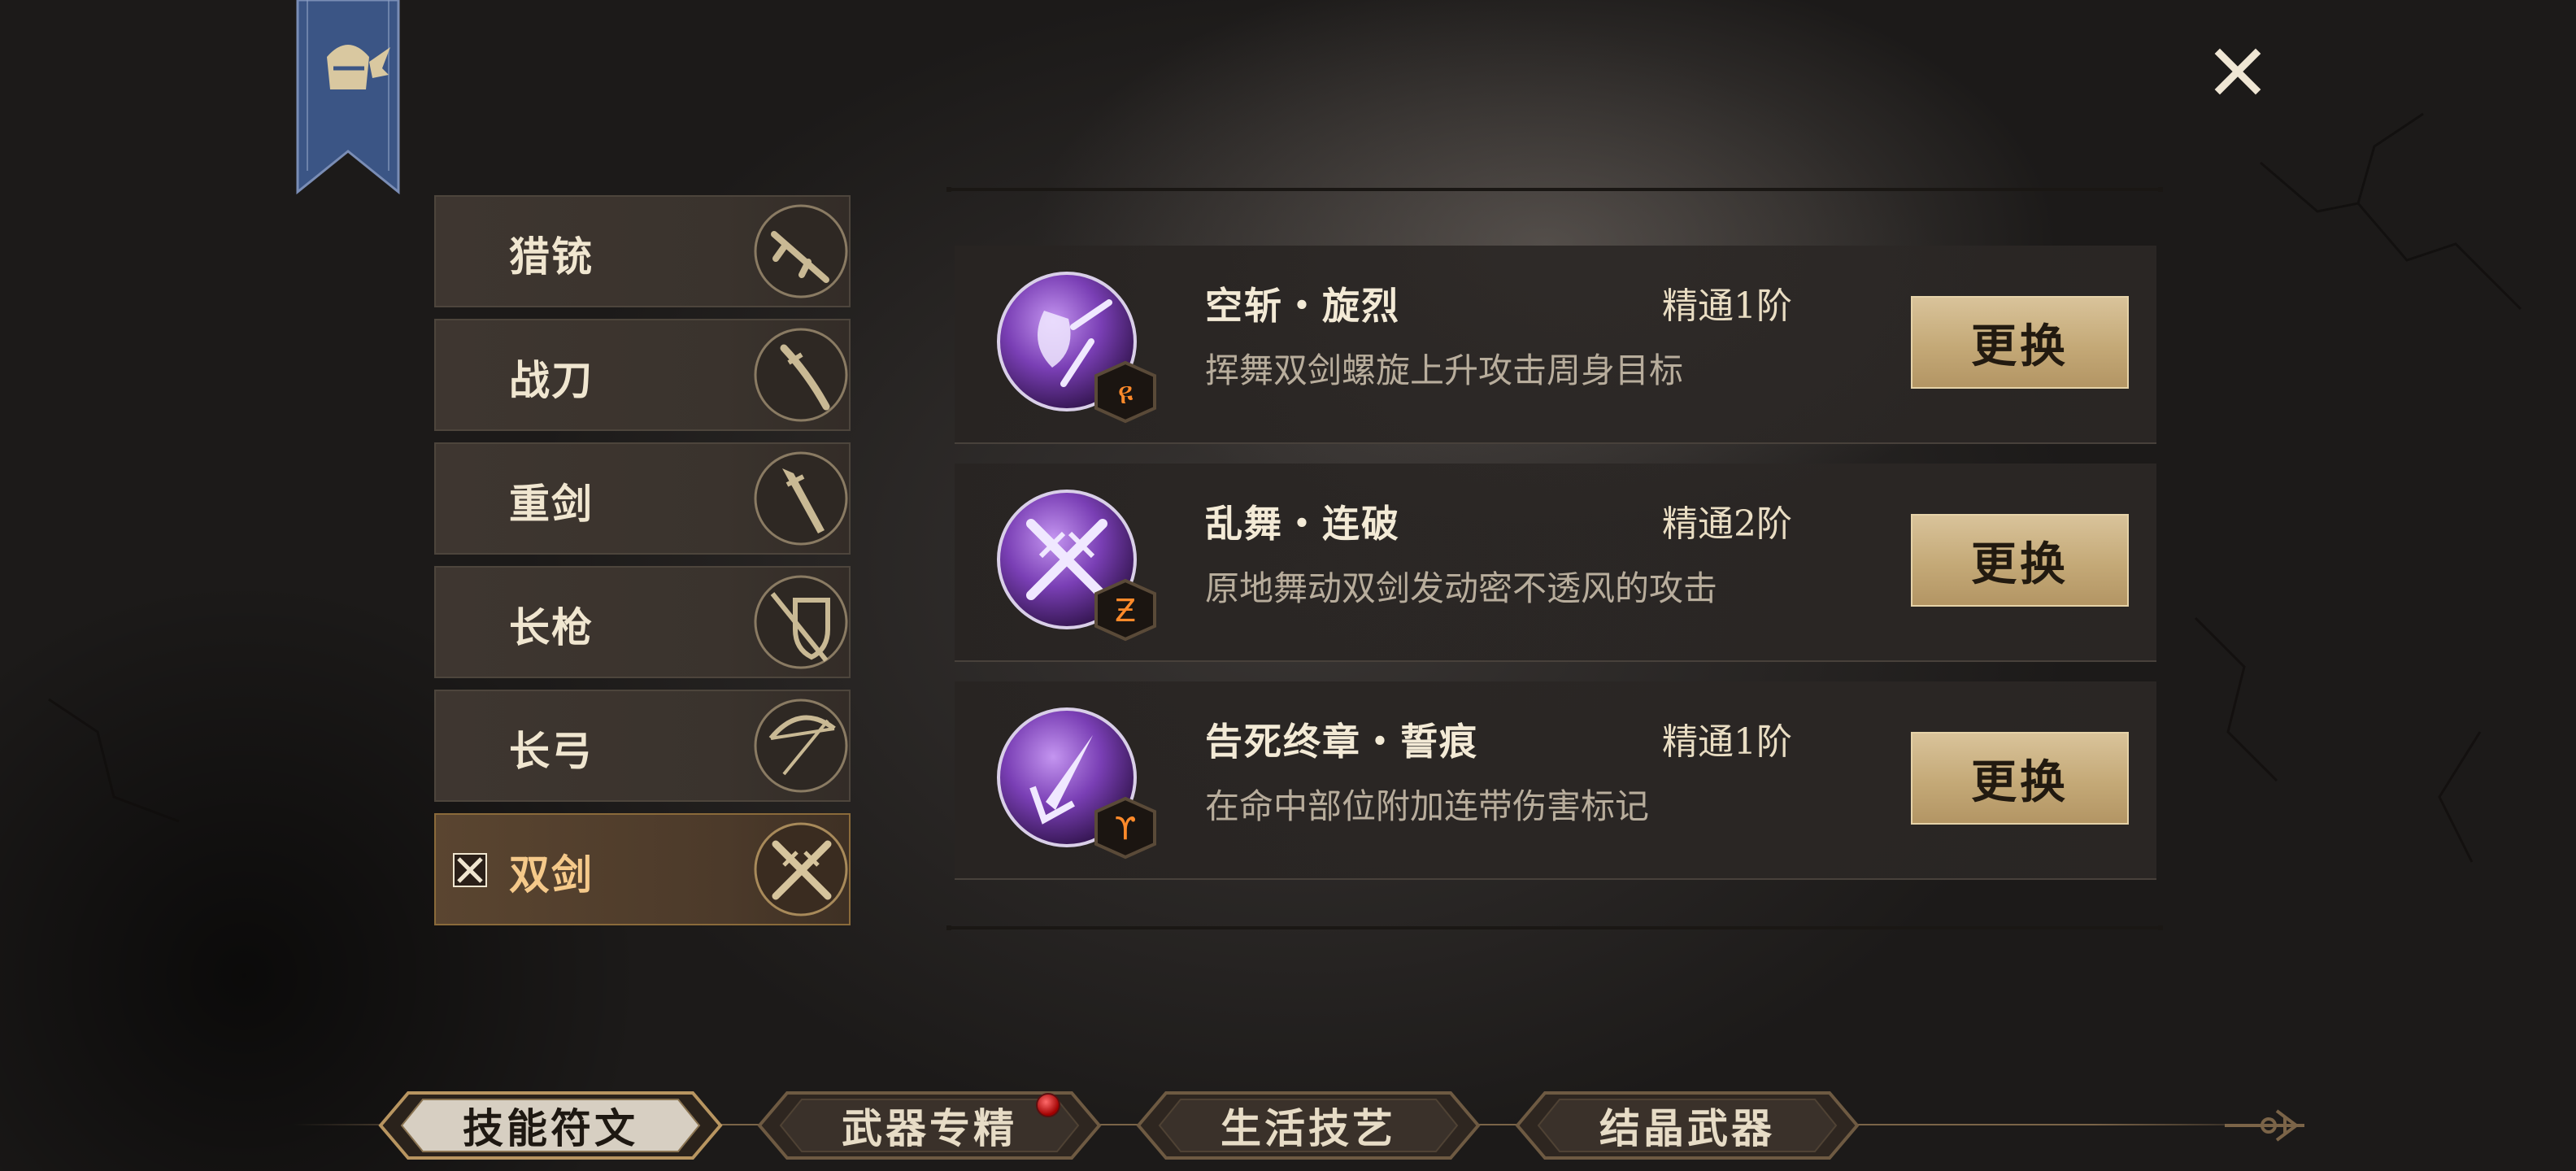  I want to click on weapon-label: 长枪, so click(552, 627).